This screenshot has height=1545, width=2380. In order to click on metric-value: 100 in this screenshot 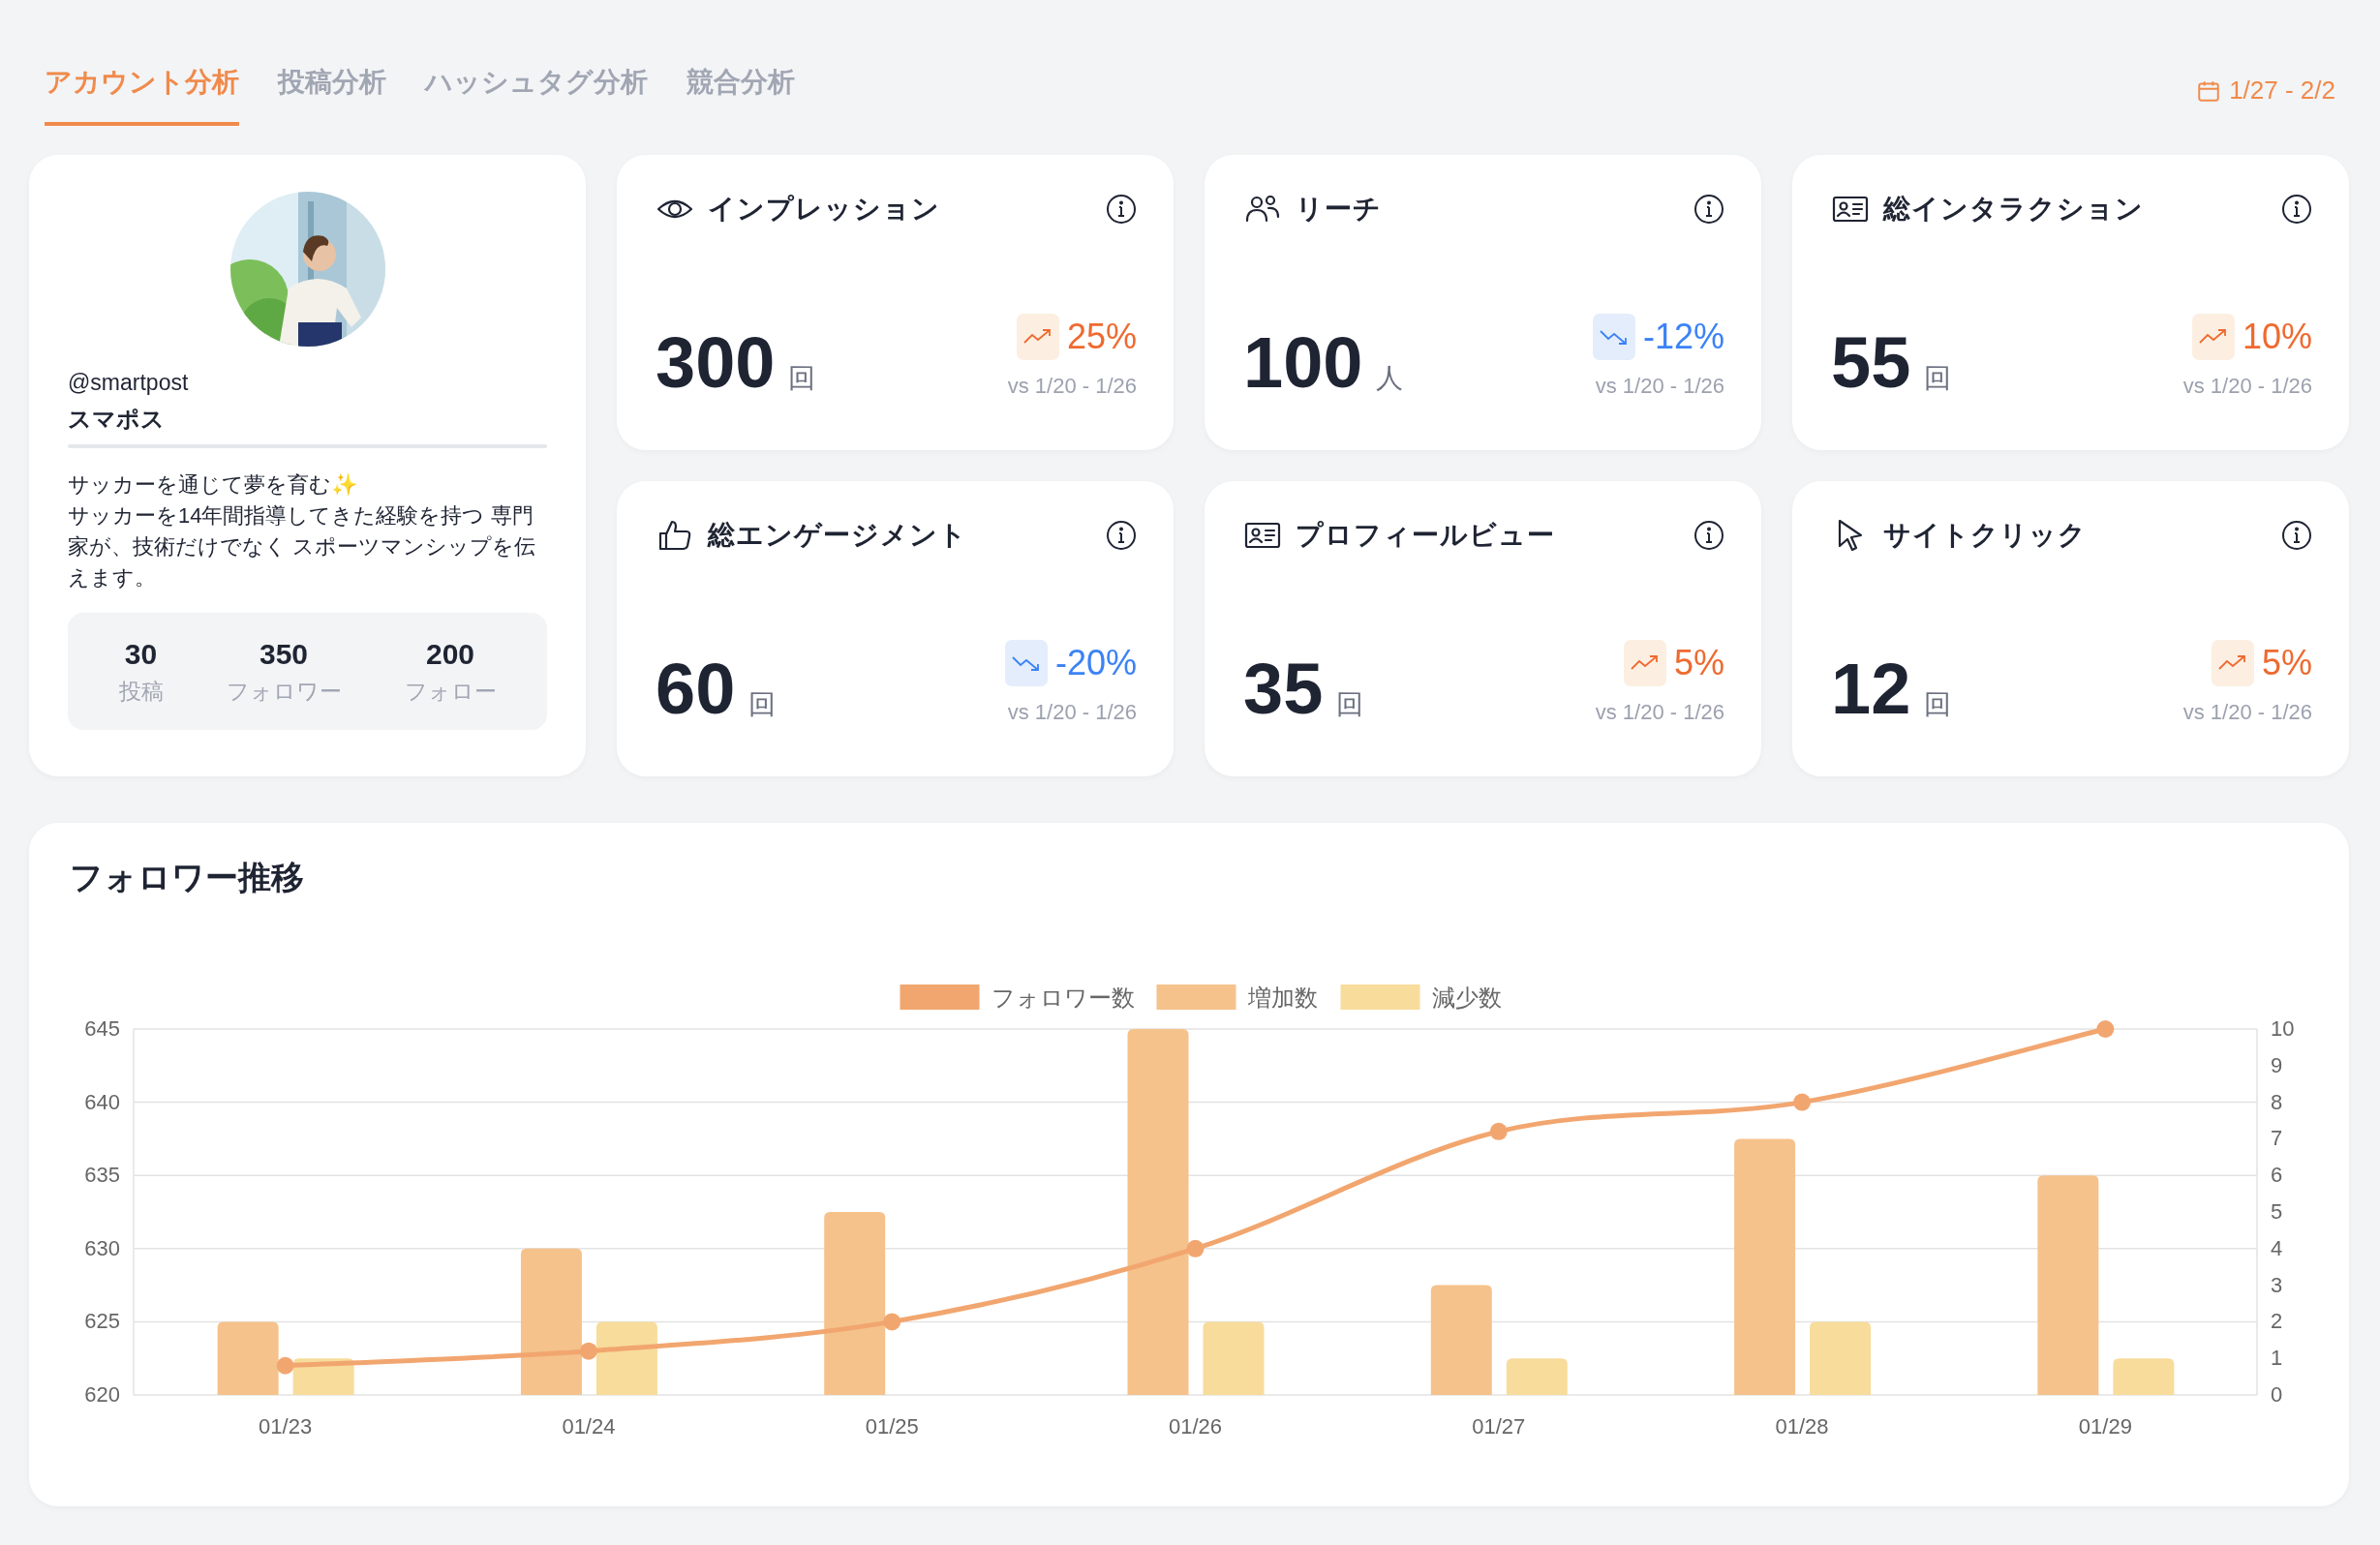, I will do `click(1303, 362)`.